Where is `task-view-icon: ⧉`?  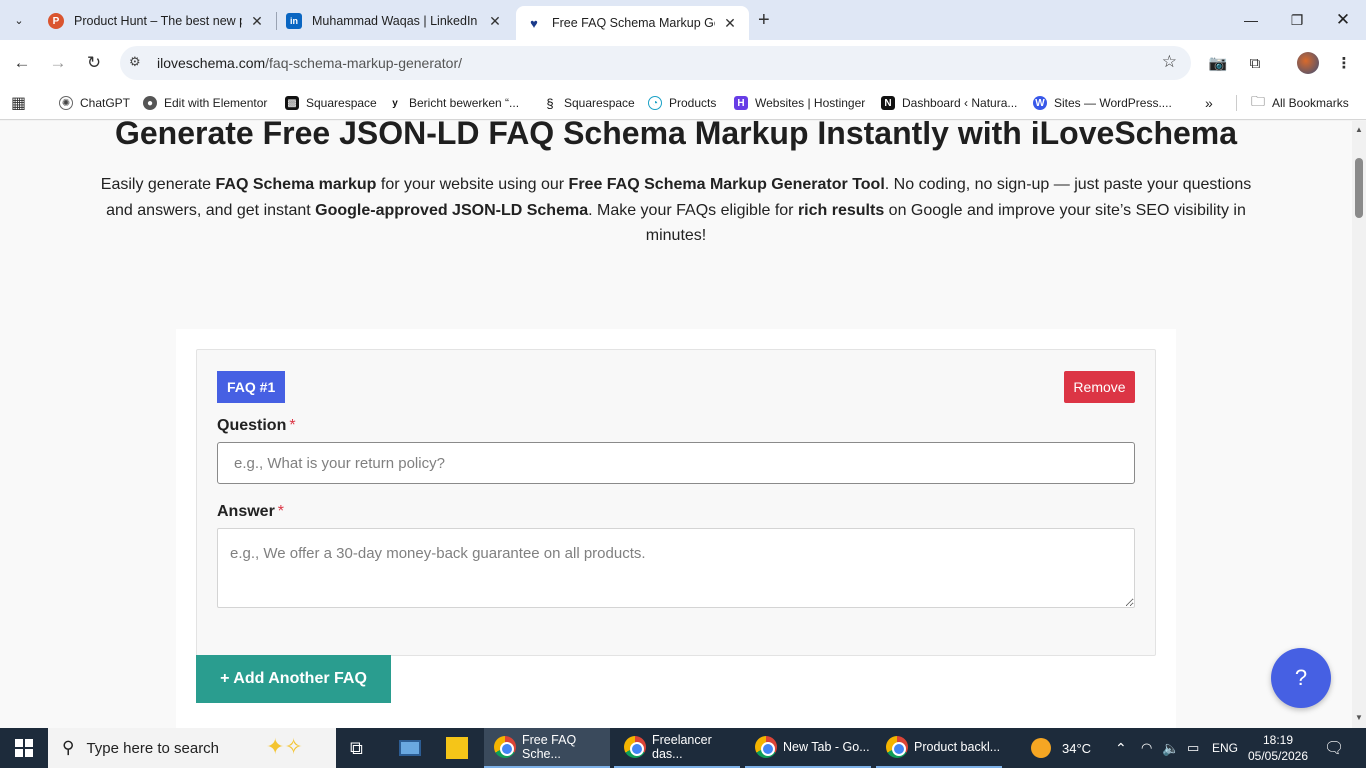 task-view-icon: ⧉ is located at coordinates (356, 748).